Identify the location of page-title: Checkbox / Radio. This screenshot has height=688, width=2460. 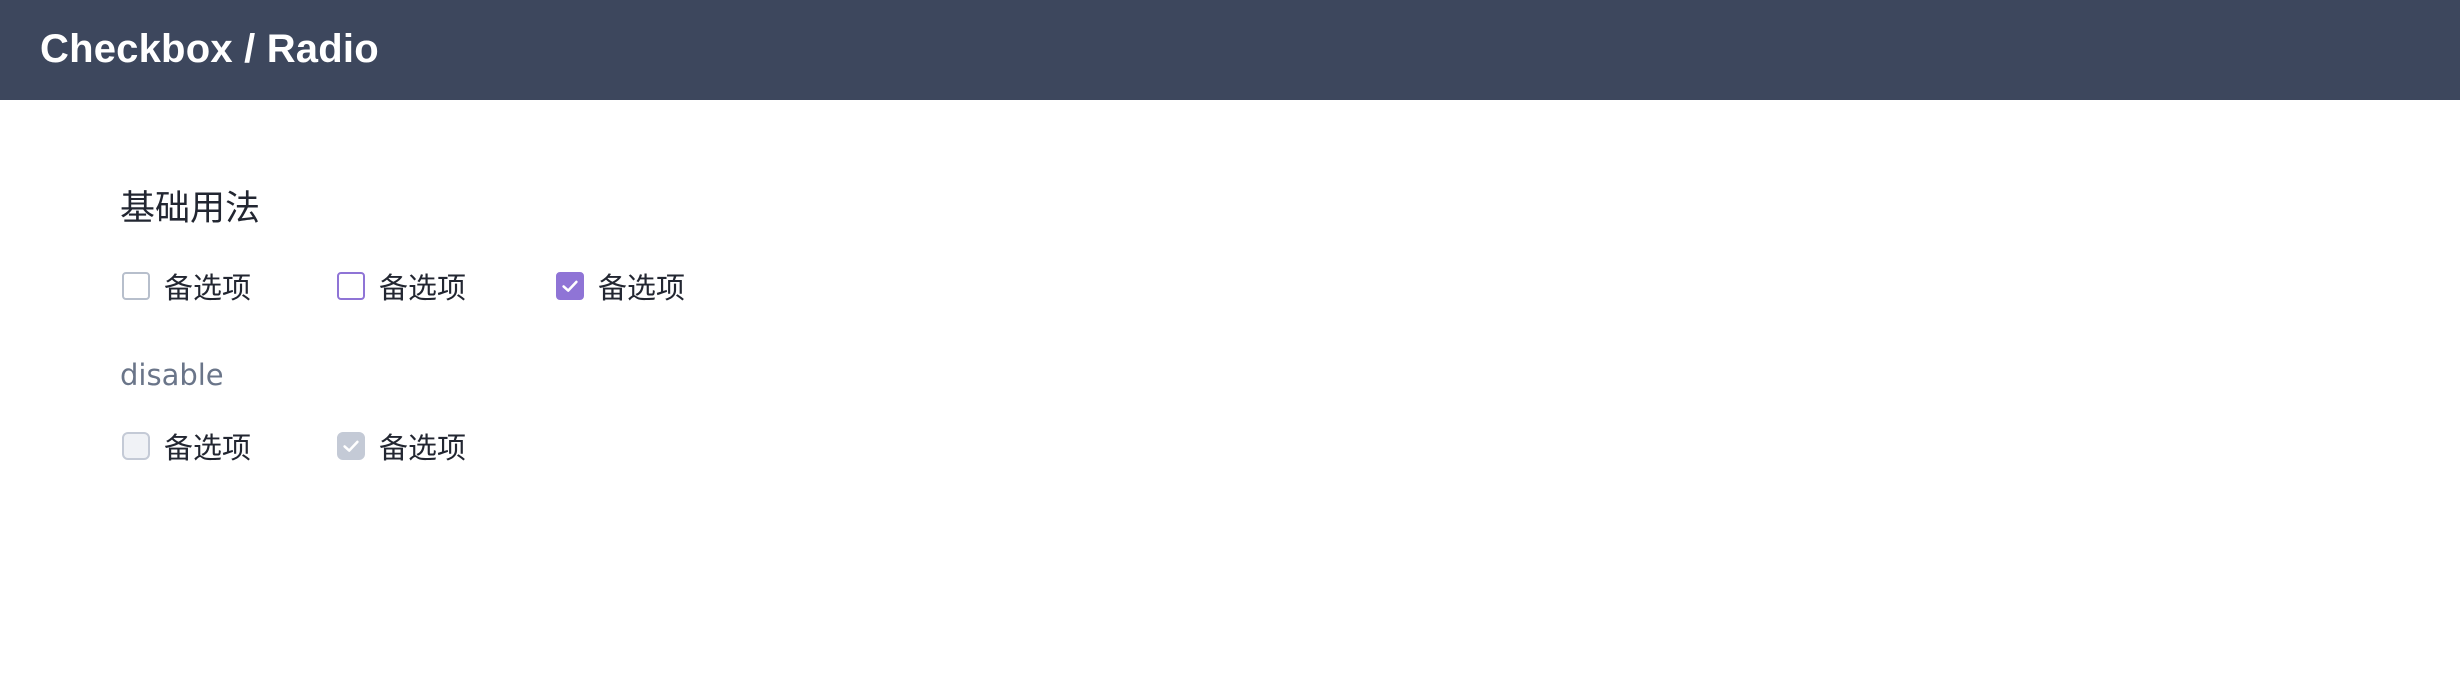
(209, 48).